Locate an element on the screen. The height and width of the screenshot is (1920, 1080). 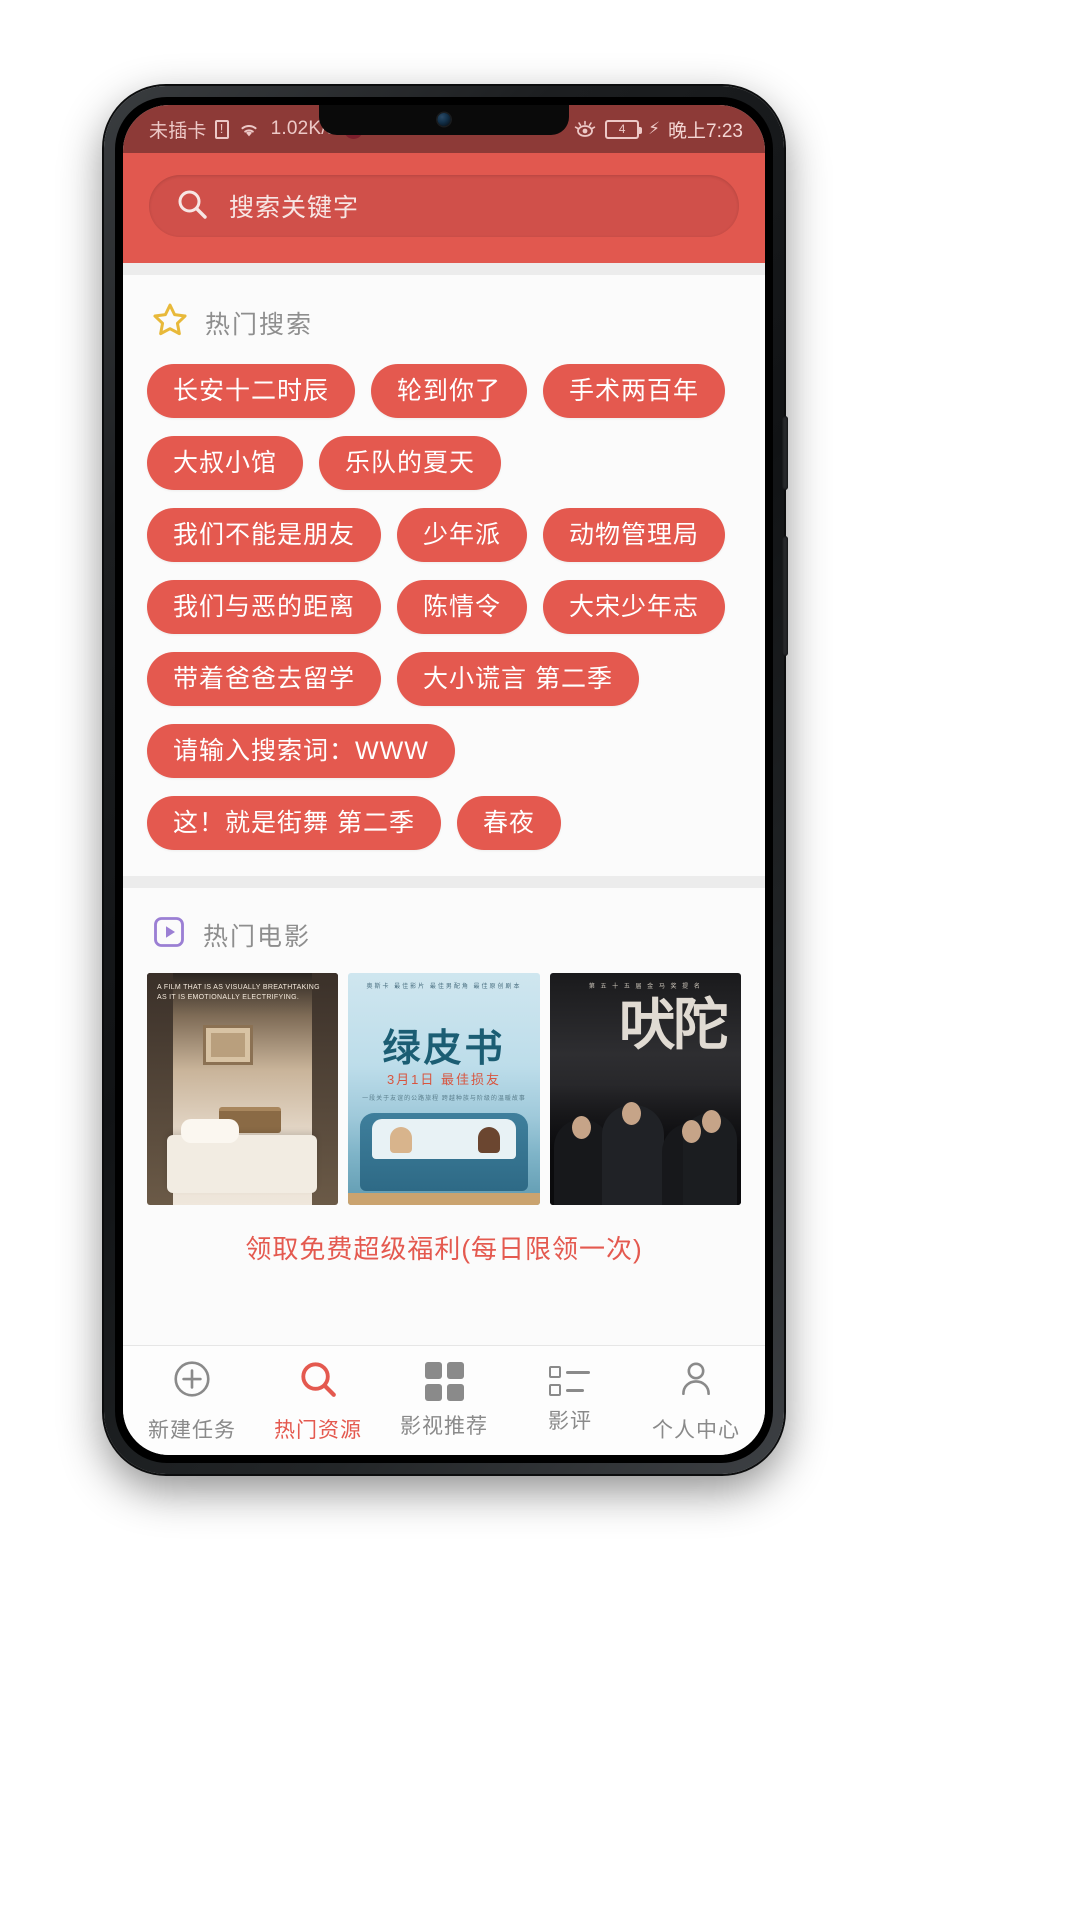
play-box-icon is located at coordinates (169, 934).